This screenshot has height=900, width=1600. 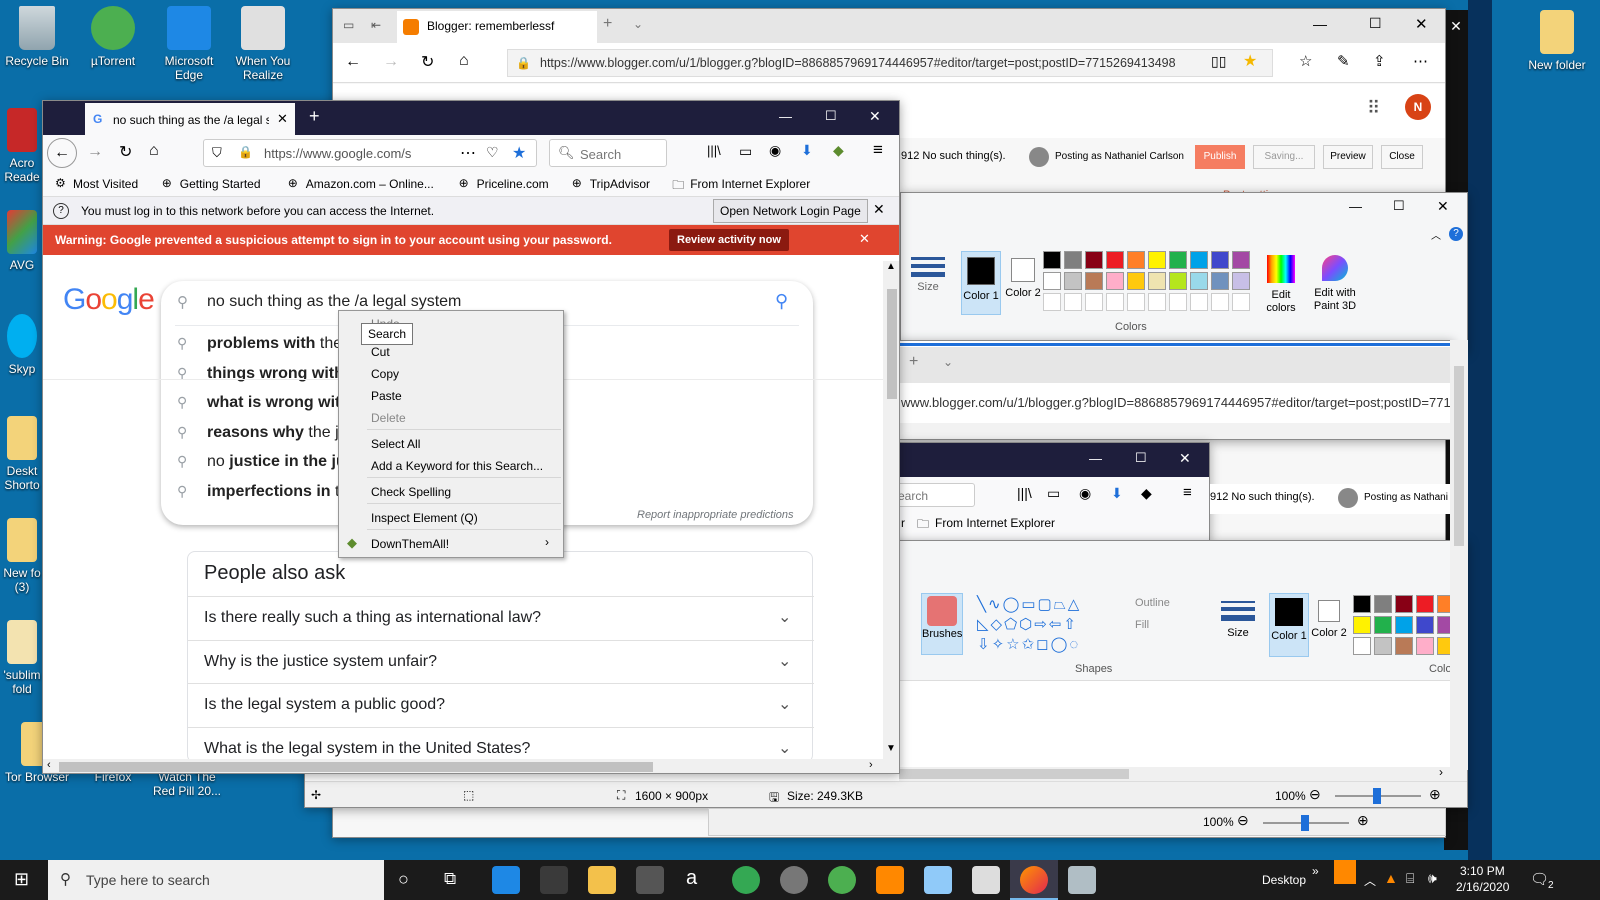 What do you see at coordinates (21, 879) in the screenshot?
I see `windows-start-icon: ⊞` at bounding box center [21, 879].